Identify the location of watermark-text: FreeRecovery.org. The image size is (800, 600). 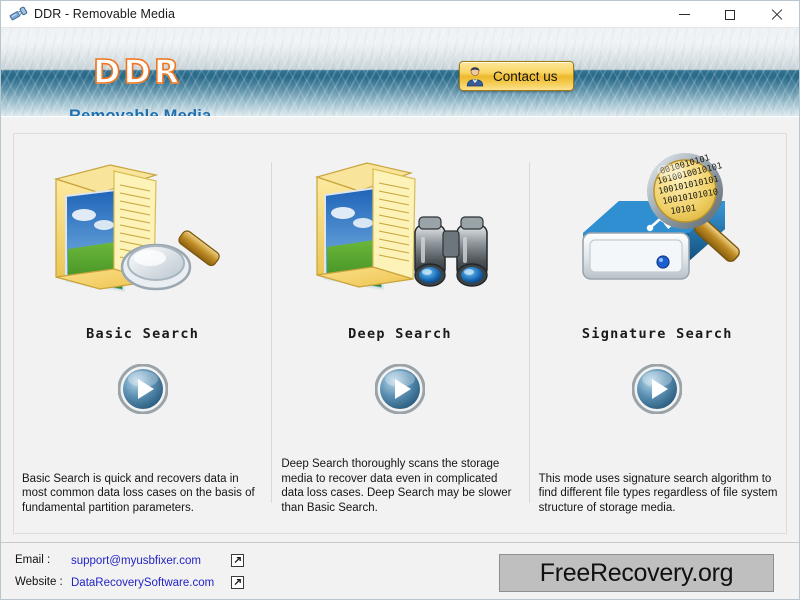
(636, 572).